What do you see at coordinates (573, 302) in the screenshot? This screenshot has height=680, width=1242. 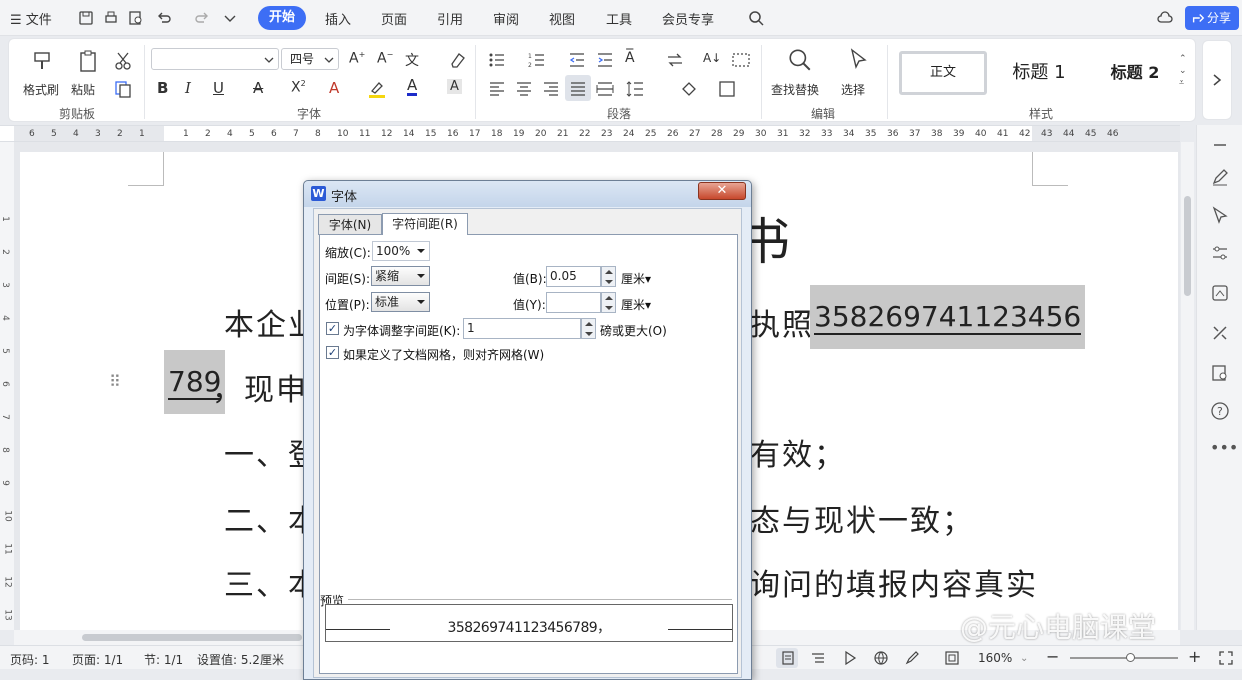 I see `position-amount-input` at bounding box center [573, 302].